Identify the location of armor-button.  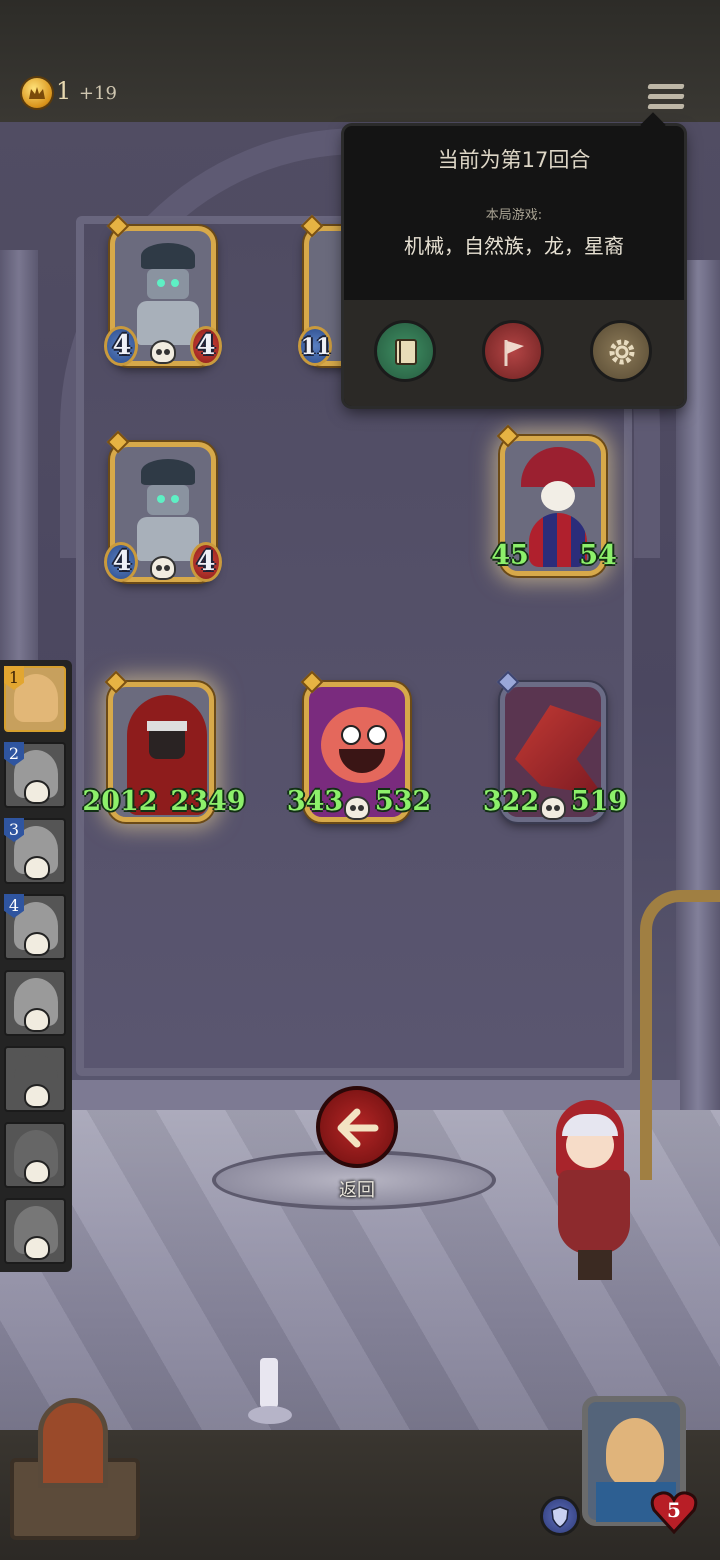
(560, 1516).